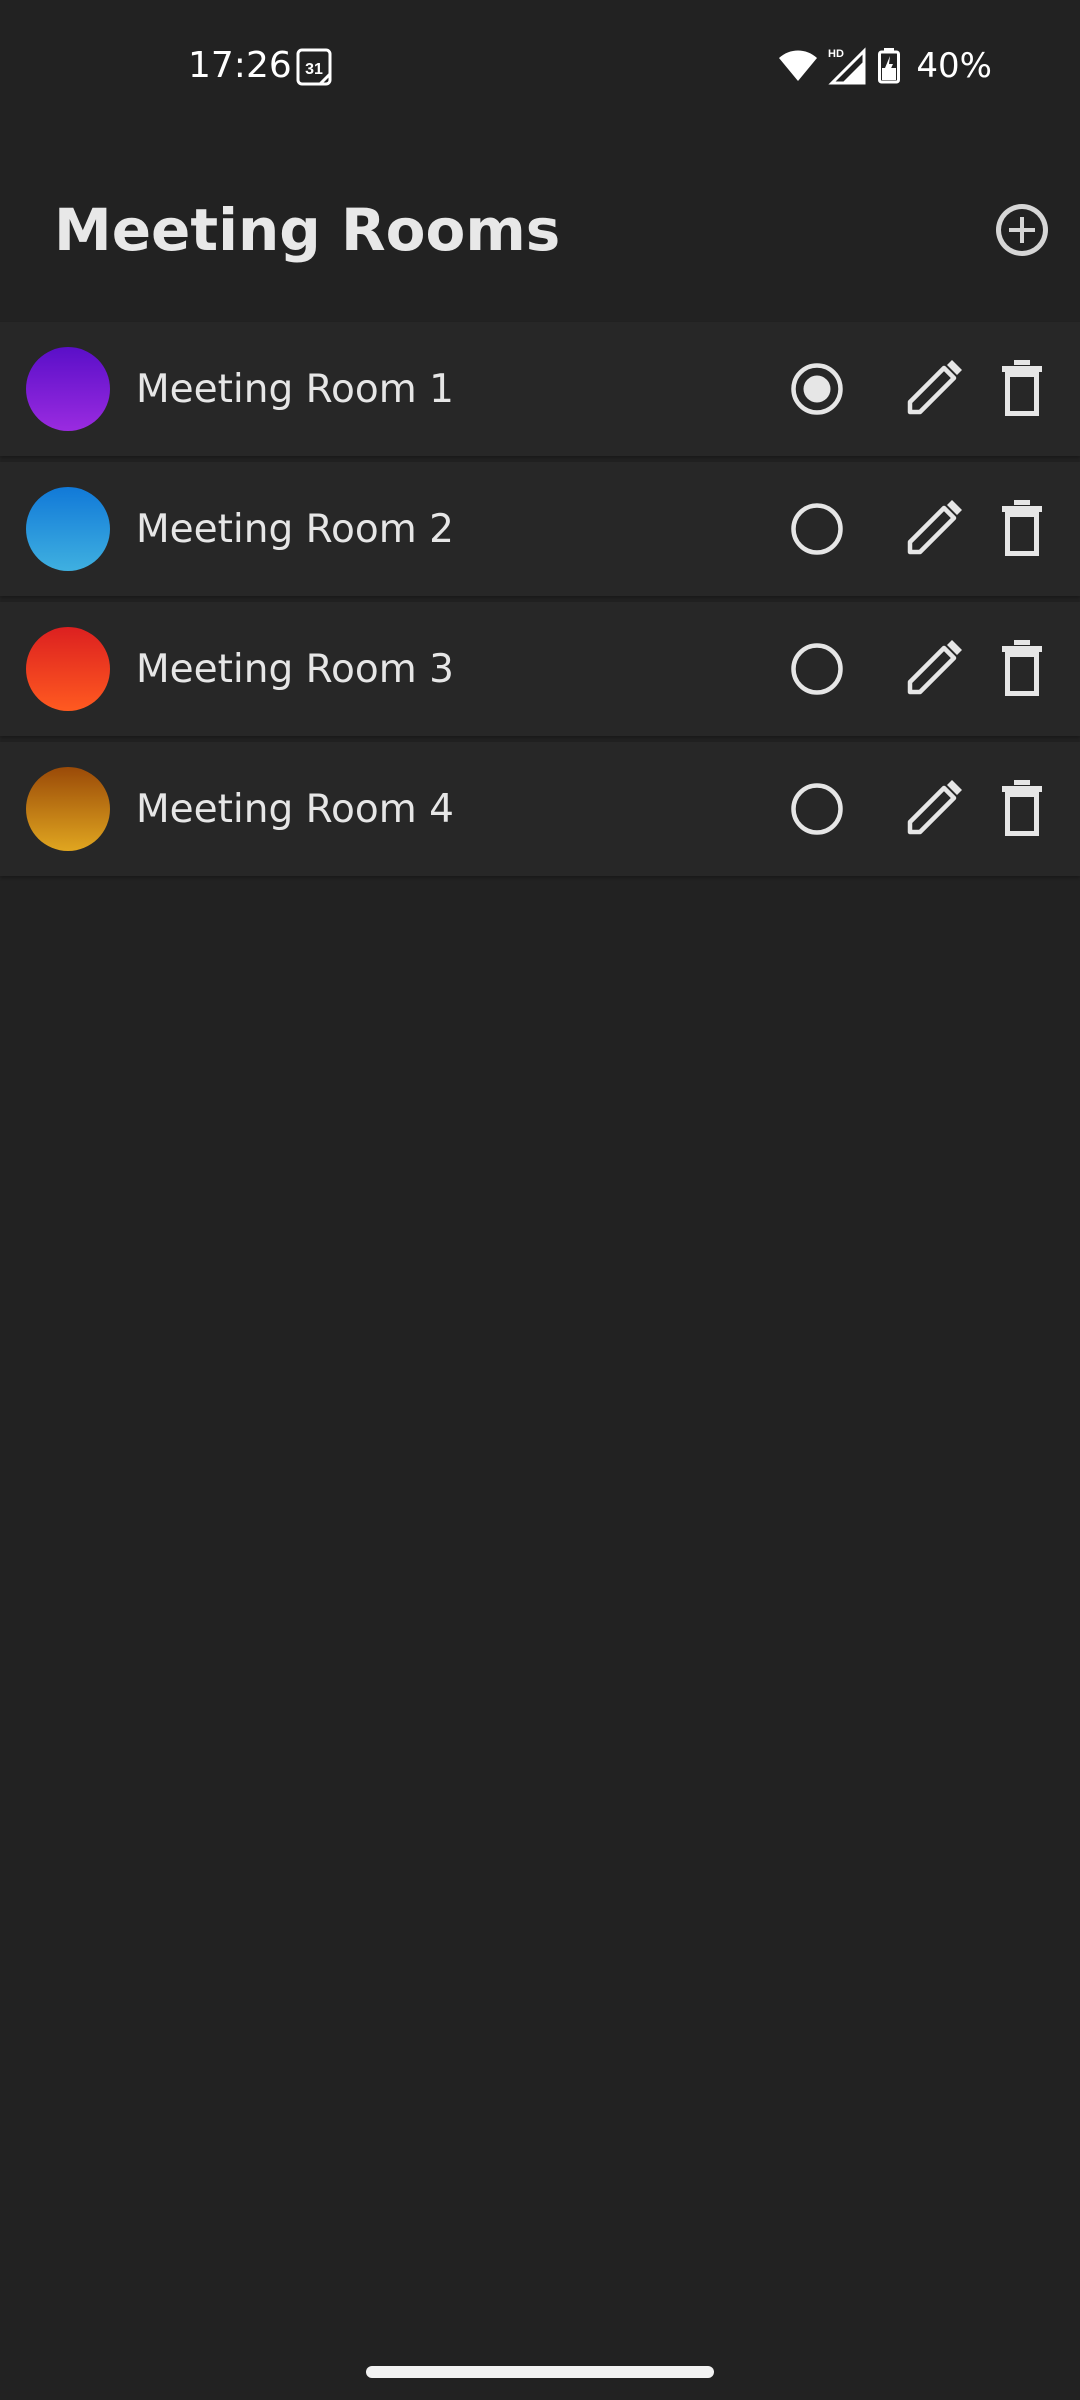 Image resolution: width=1080 pixels, height=2400 pixels. Describe the element at coordinates (295, 389) in the screenshot. I see `room-name: Meeting Room 1` at that location.